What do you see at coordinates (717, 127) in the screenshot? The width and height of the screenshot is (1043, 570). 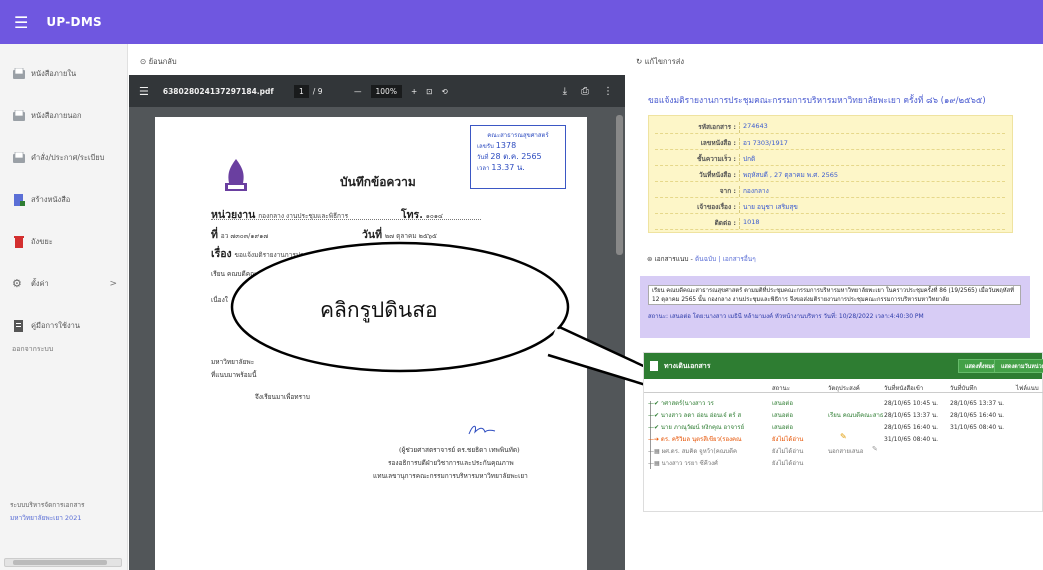 I see `info-key: รหัสเอกสาร :` at bounding box center [717, 127].